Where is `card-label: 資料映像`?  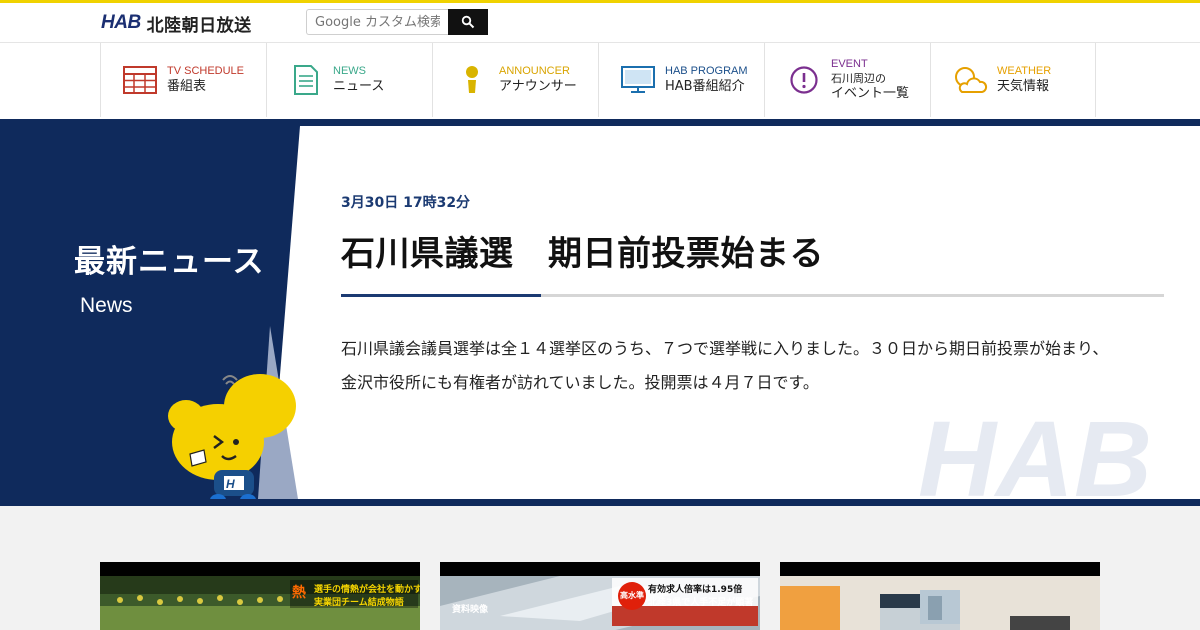
card-label: 資料映像 is located at coordinates (470, 610).